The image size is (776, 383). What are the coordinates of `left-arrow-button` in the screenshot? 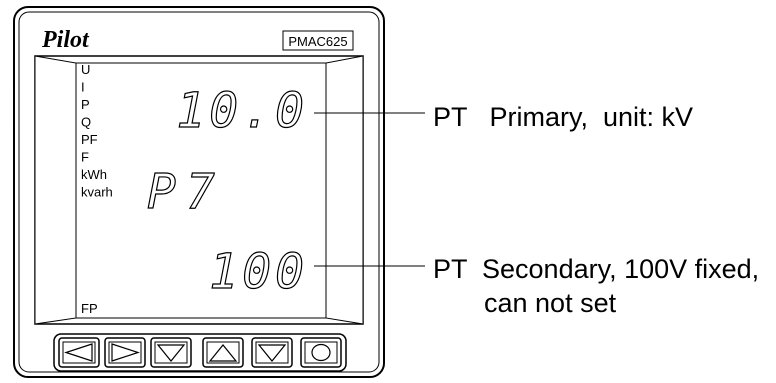 It's located at (79, 352).